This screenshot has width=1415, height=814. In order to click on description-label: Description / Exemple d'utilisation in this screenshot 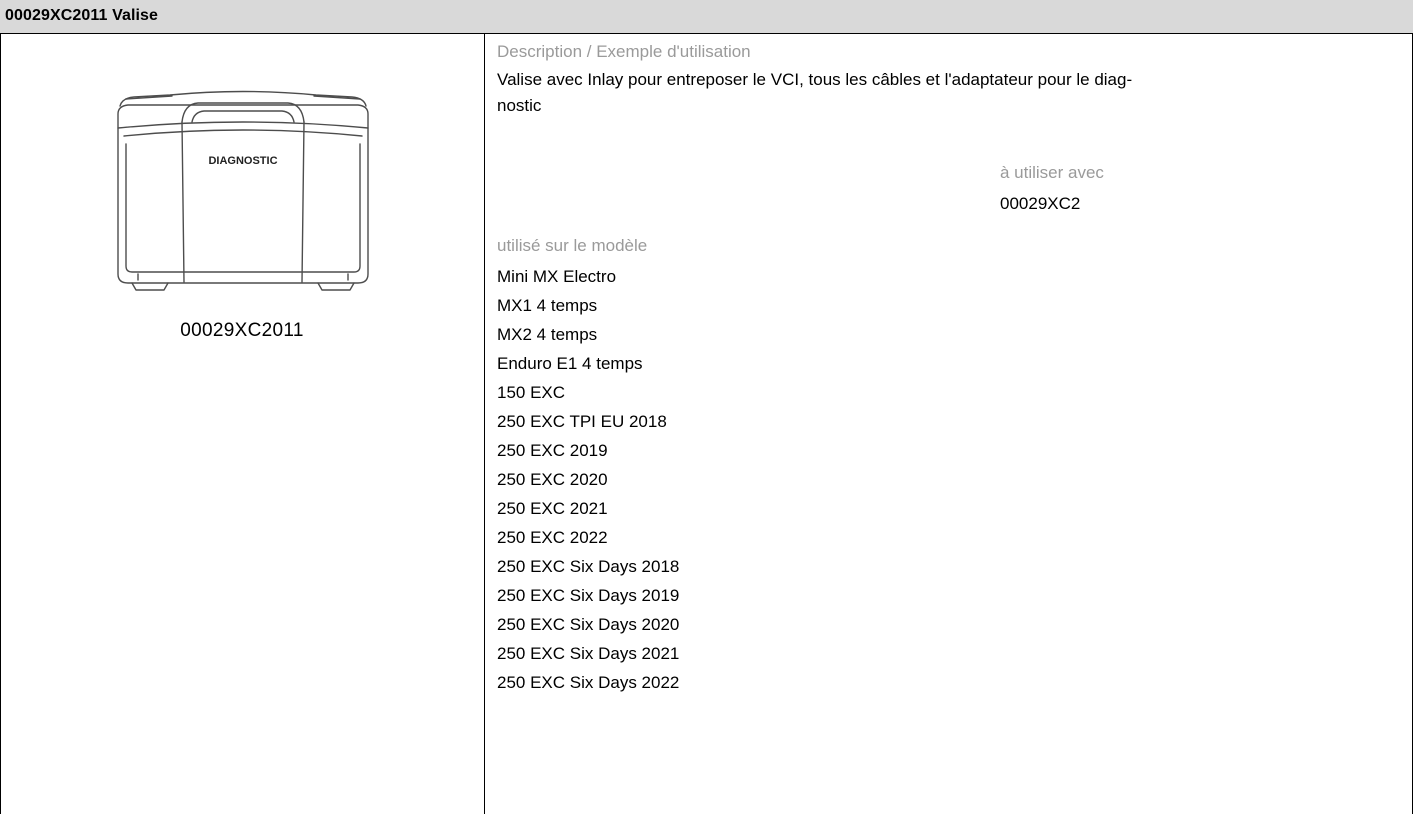, I will do `click(624, 51)`.